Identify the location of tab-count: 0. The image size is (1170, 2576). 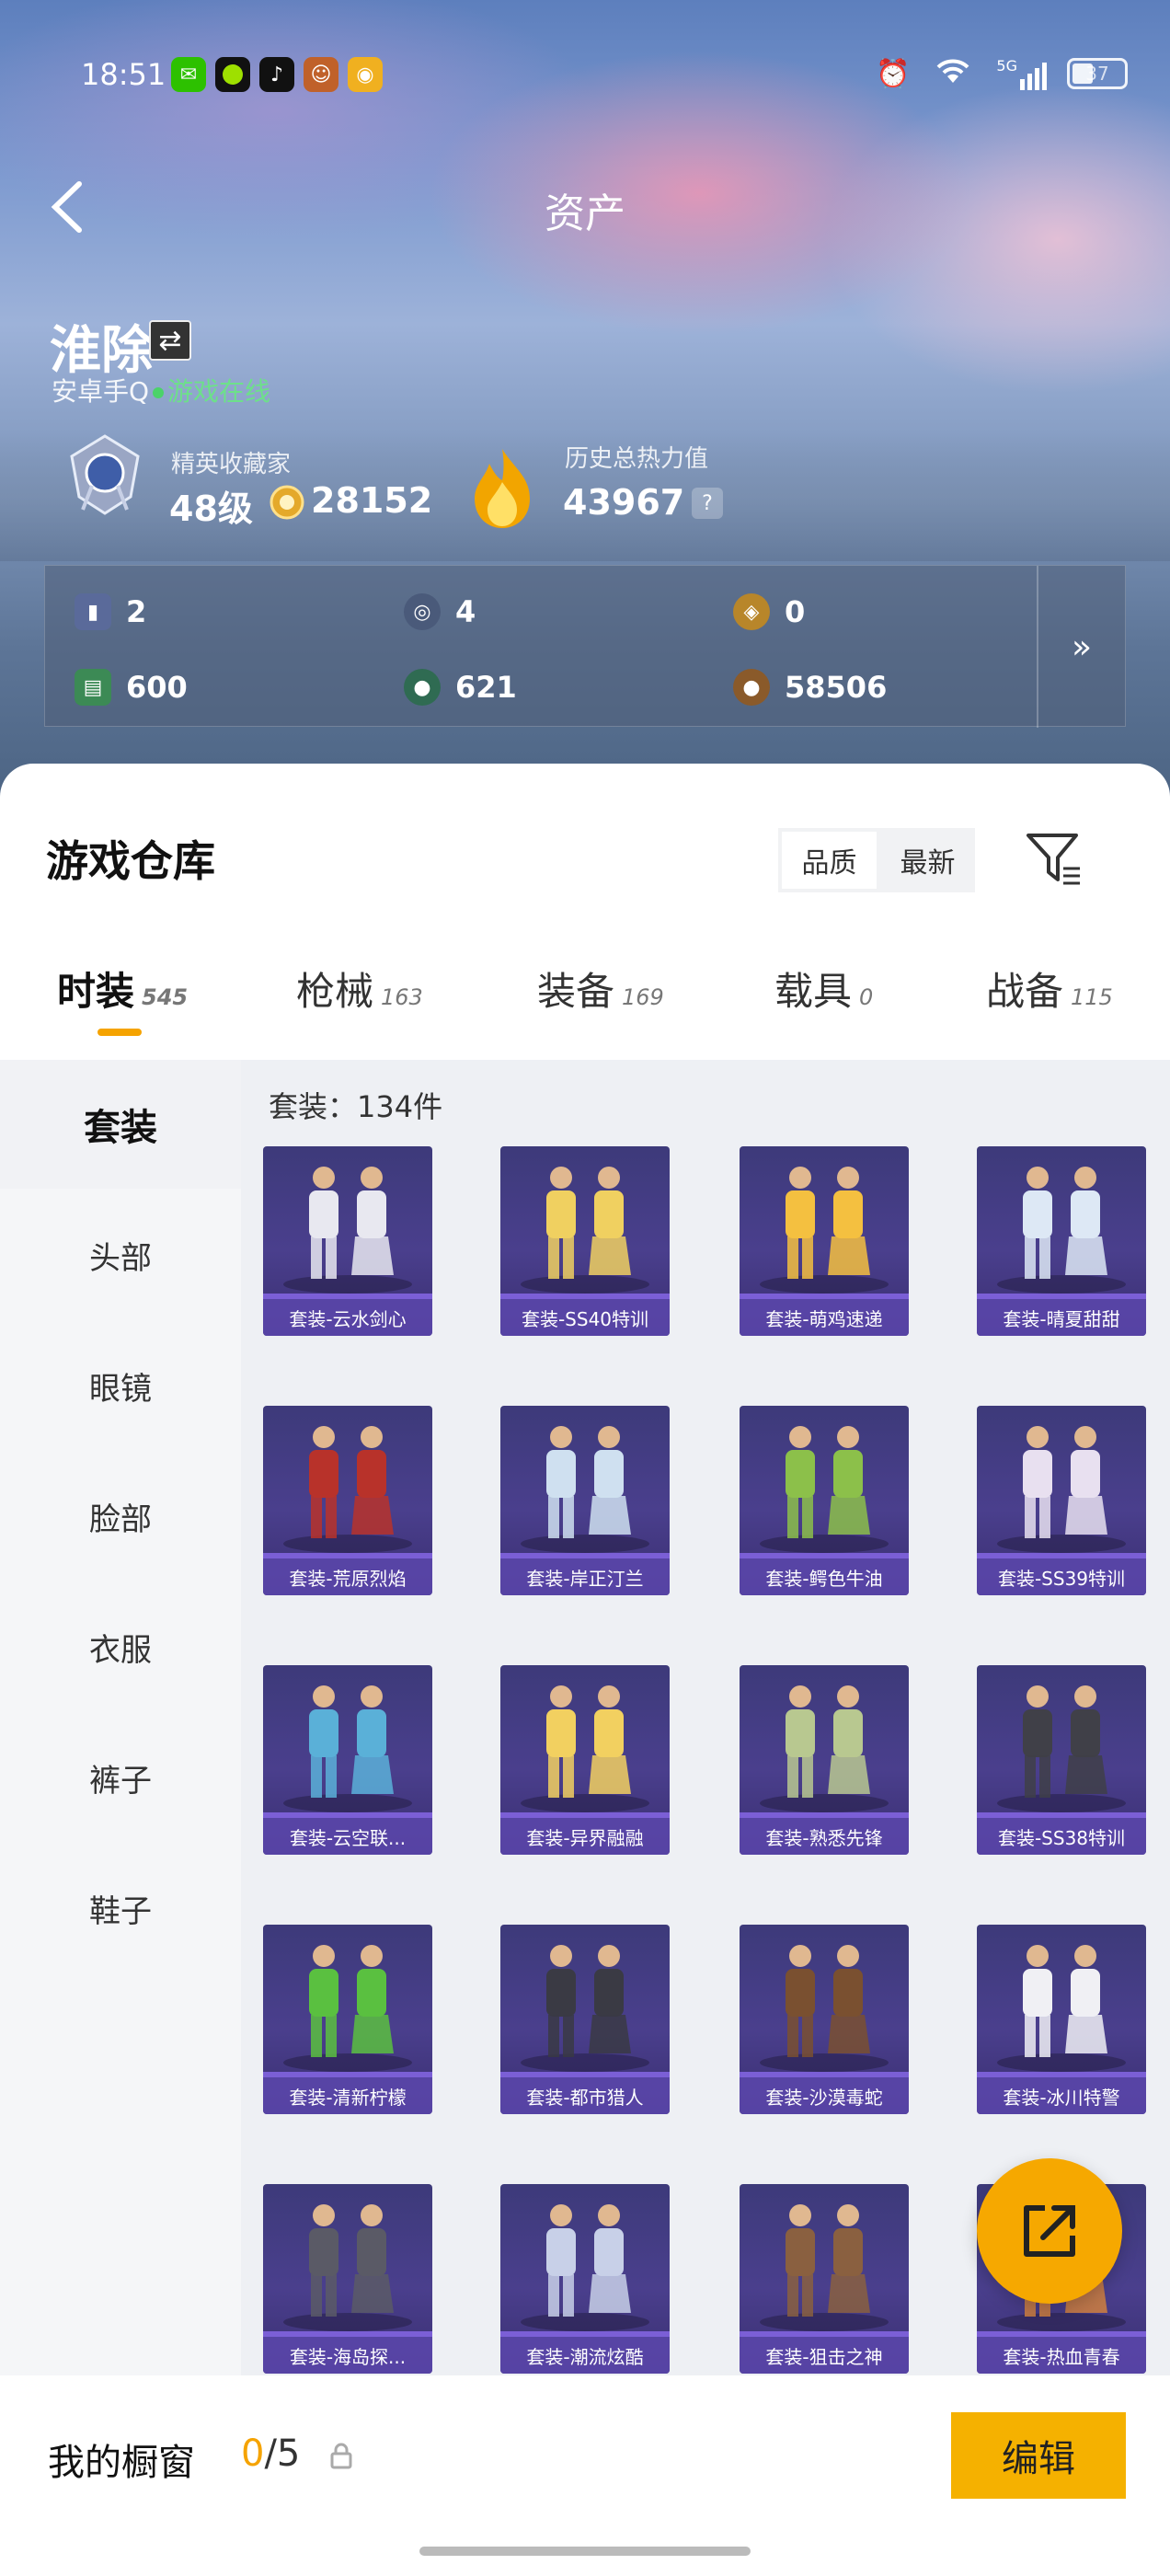
(866, 997).